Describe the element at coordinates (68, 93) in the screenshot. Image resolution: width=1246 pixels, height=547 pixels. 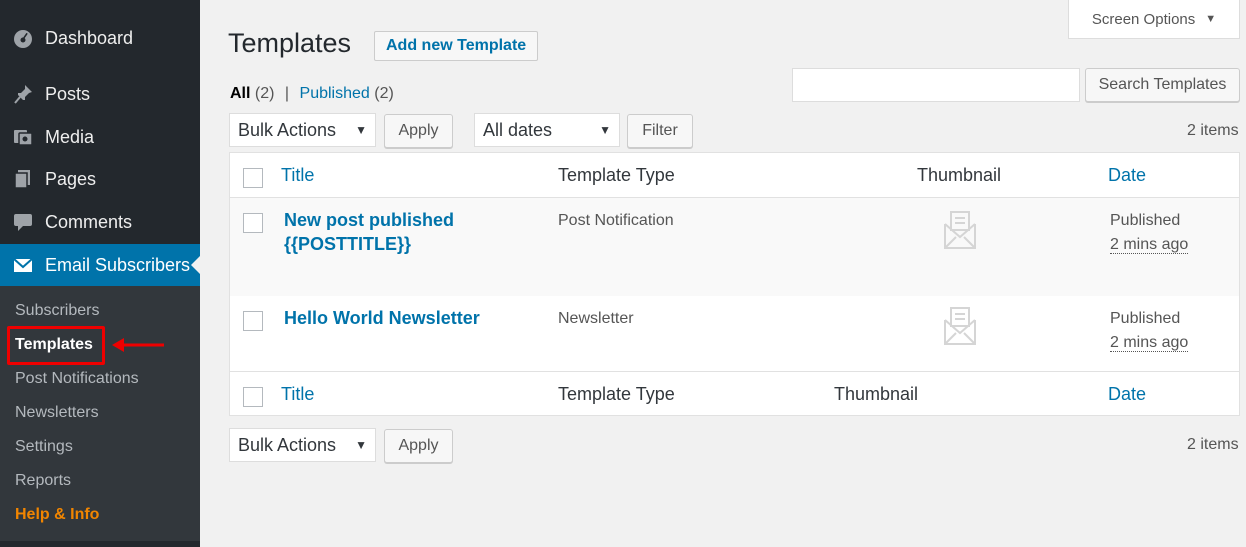
I see `menu-label: Posts` at that location.